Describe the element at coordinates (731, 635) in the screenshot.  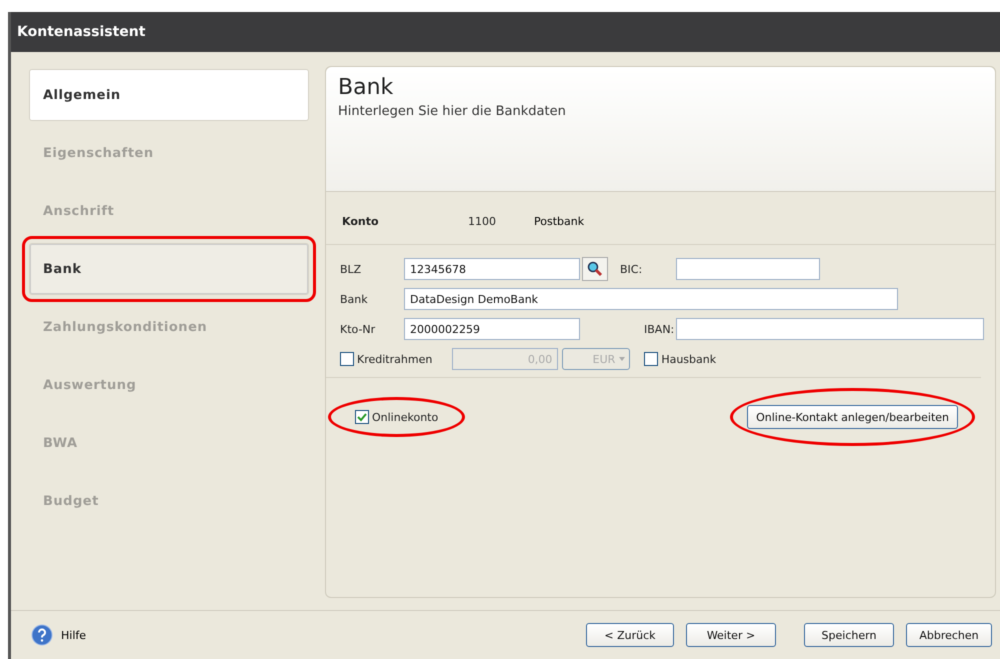
I see `footer-button: Weiter >` at that location.